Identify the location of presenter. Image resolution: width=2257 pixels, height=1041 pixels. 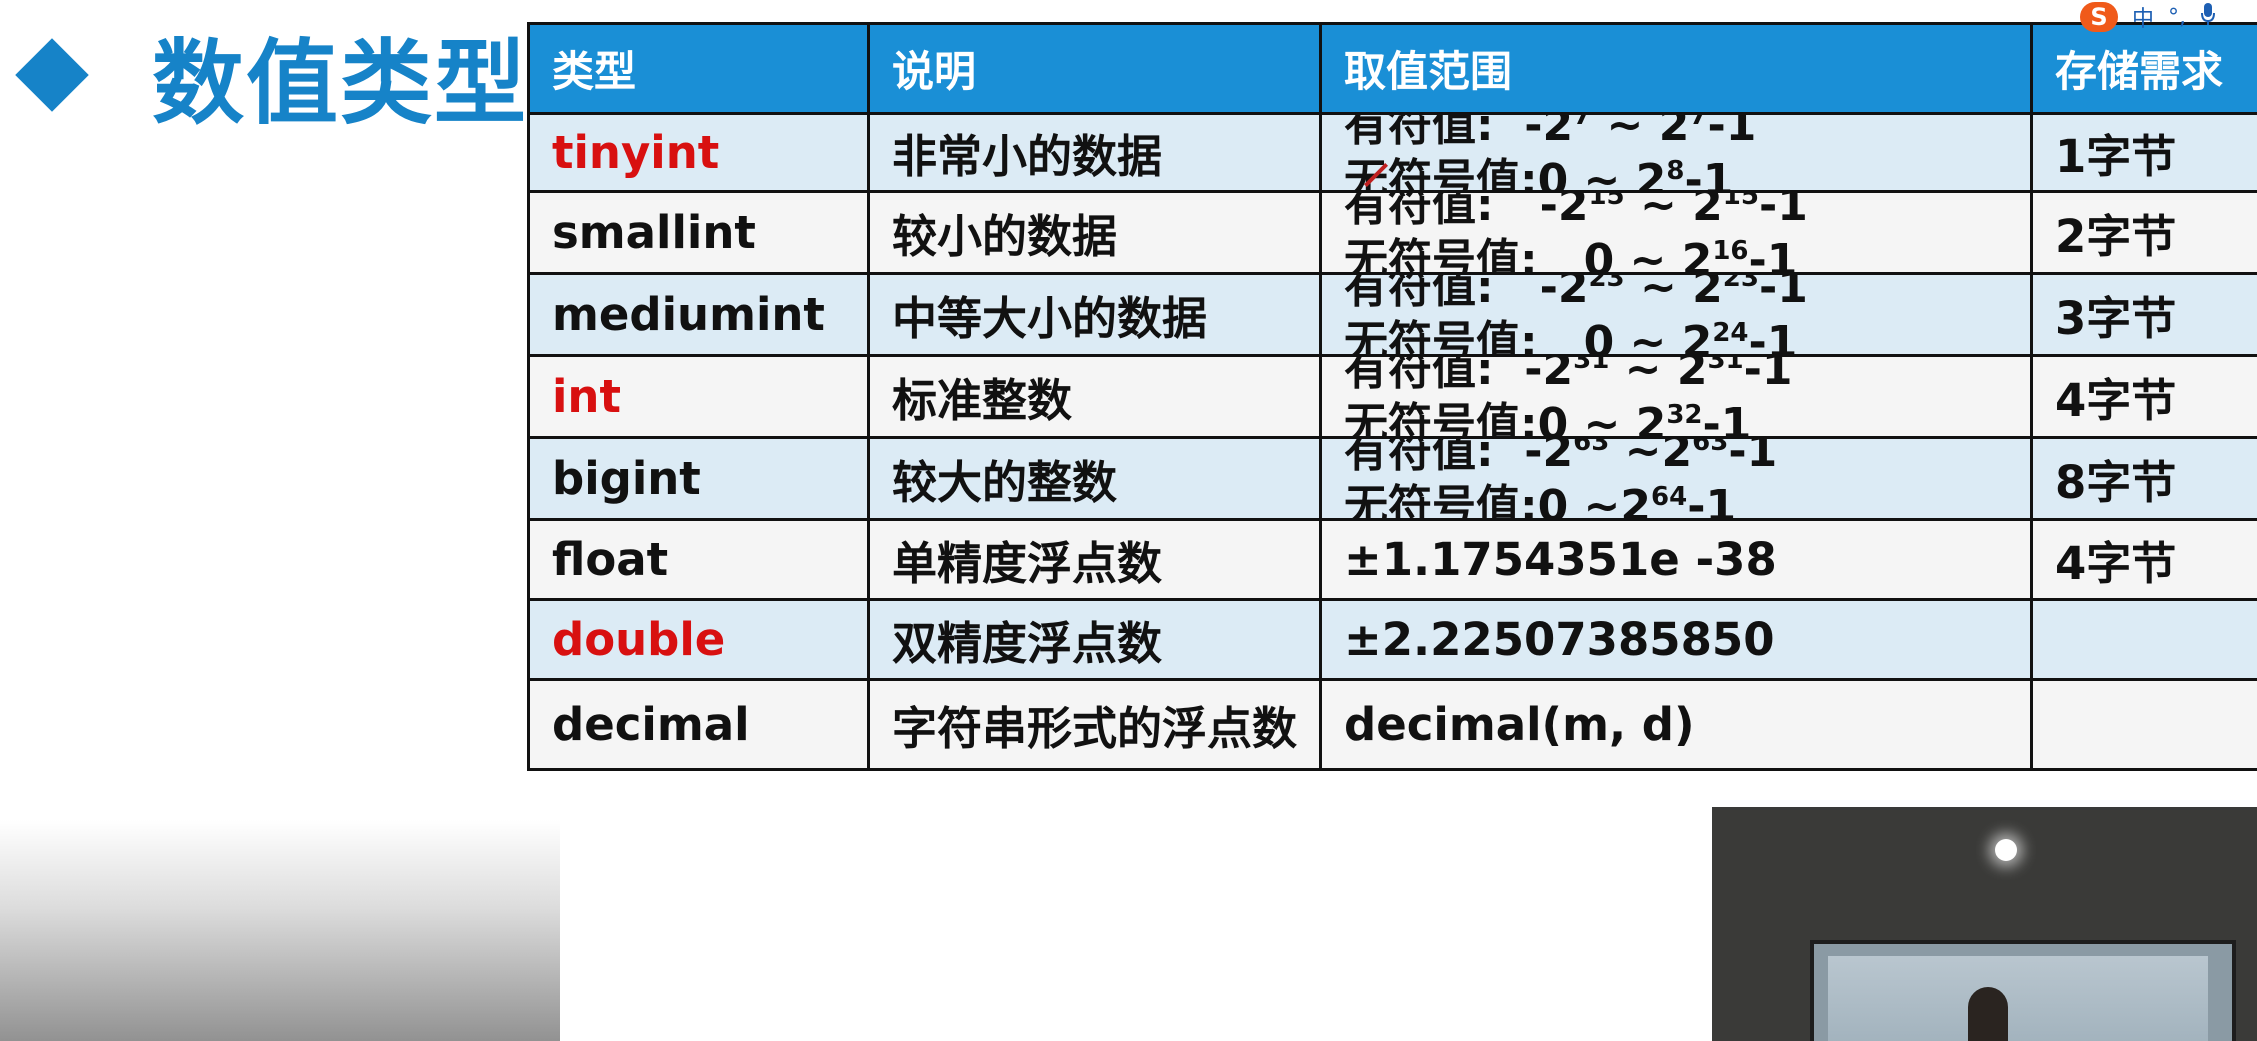
(1988, 1014).